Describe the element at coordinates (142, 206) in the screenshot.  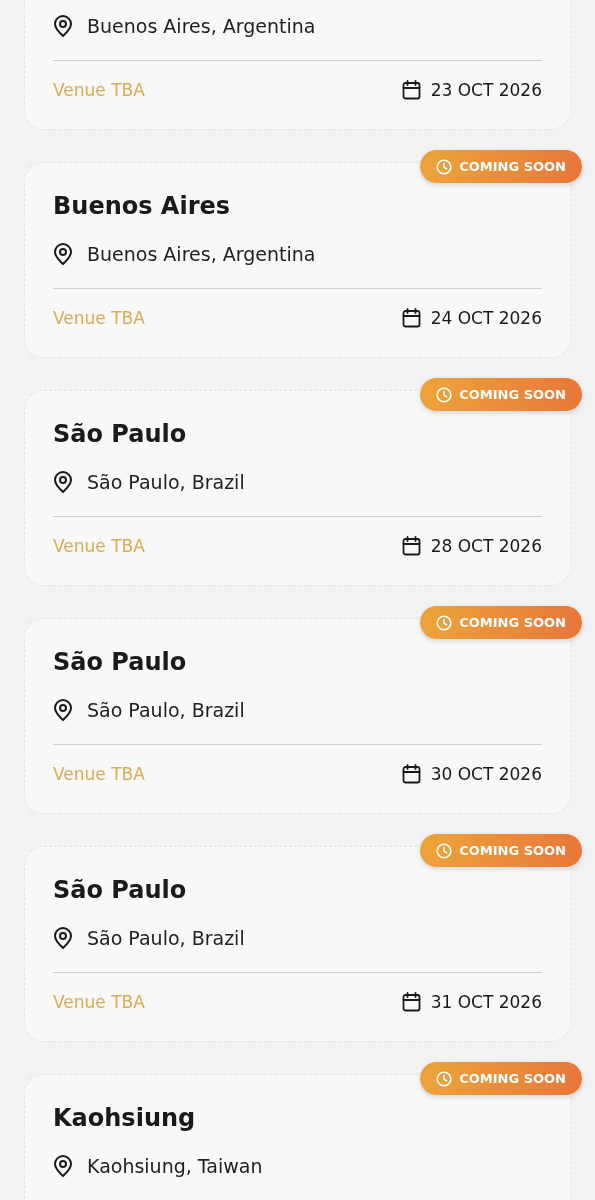
I see `event-title: Buenos Aires` at that location.